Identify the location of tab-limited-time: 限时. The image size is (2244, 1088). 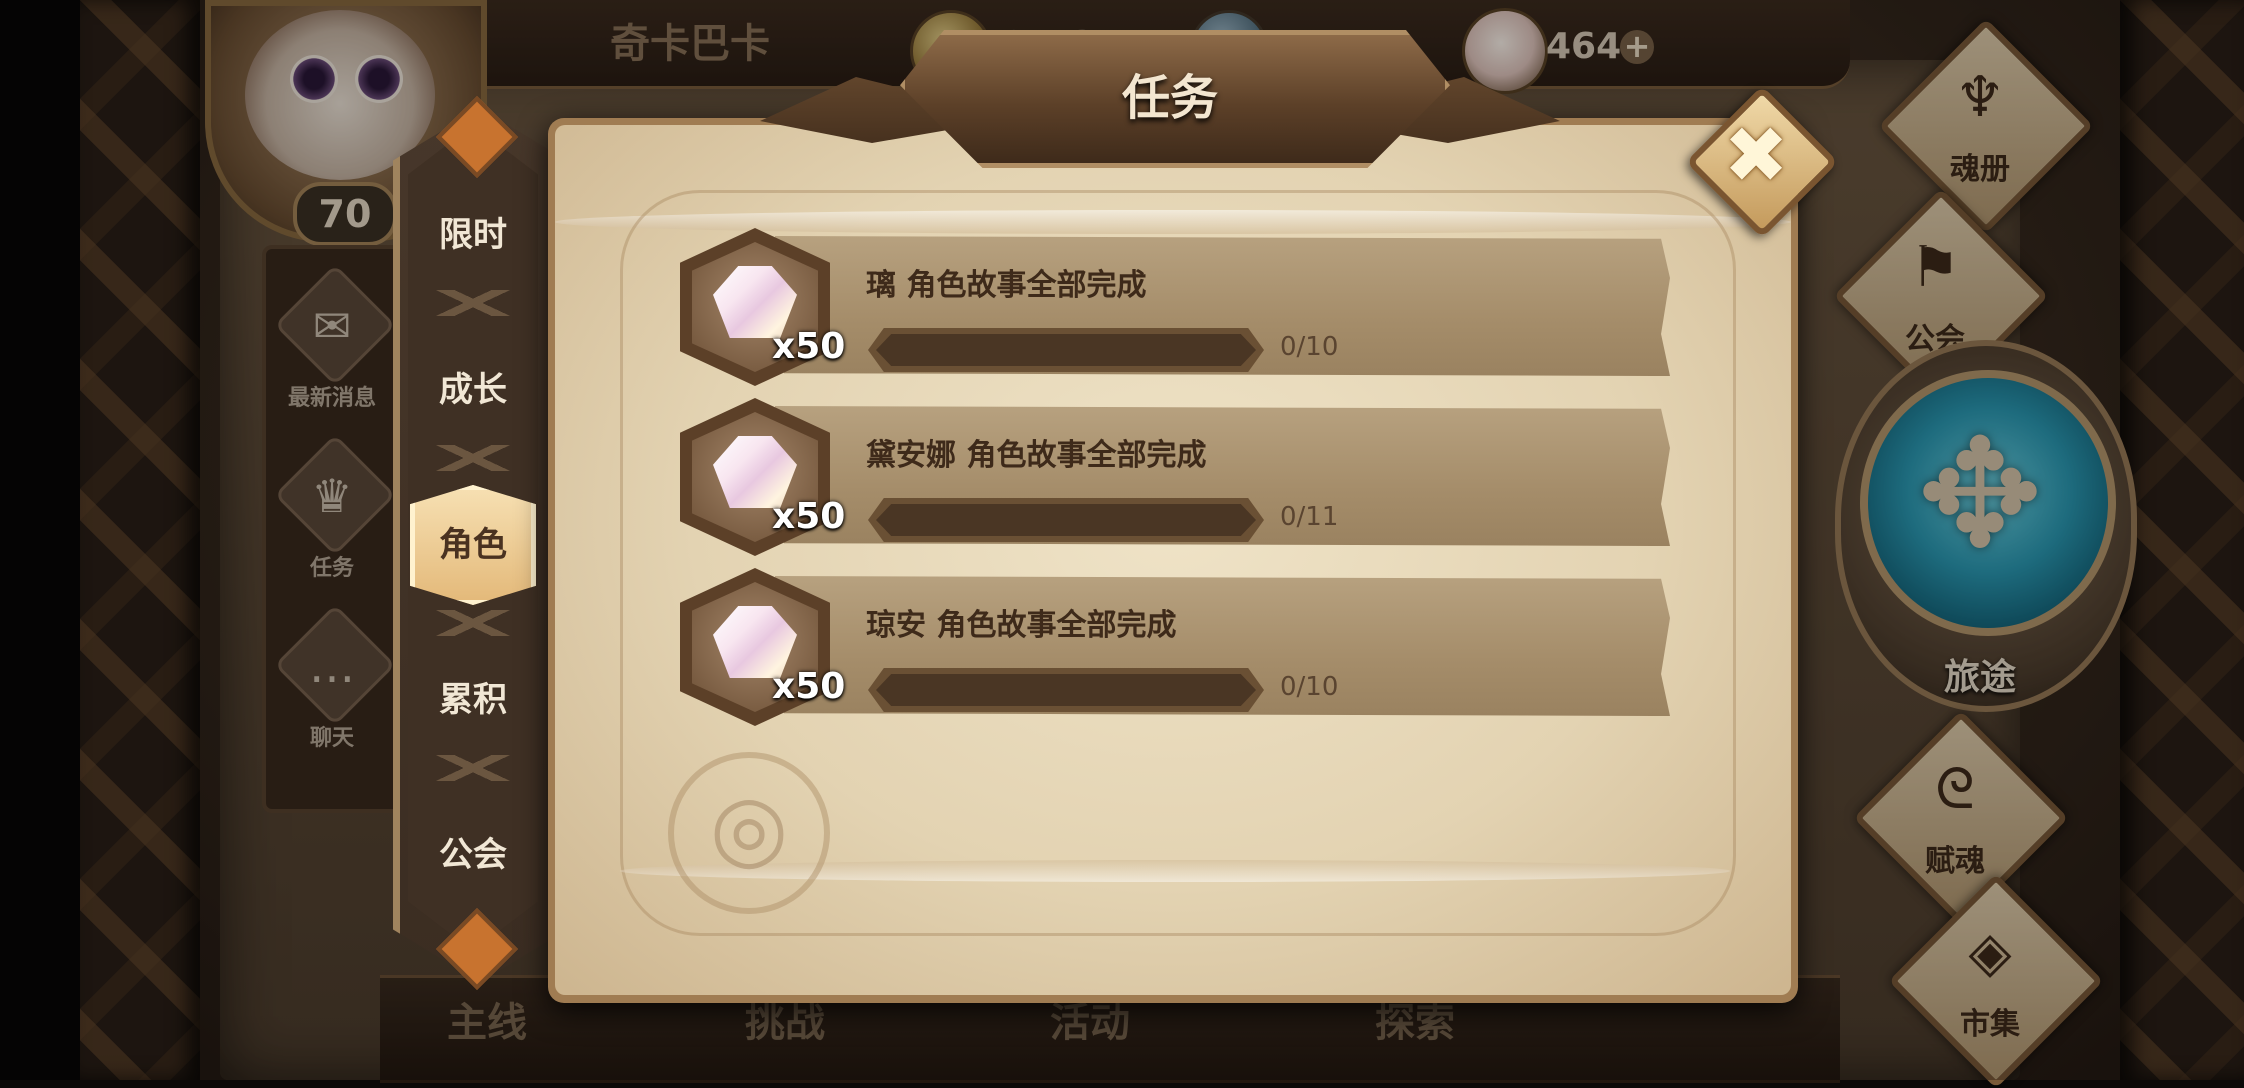
(473, 235).